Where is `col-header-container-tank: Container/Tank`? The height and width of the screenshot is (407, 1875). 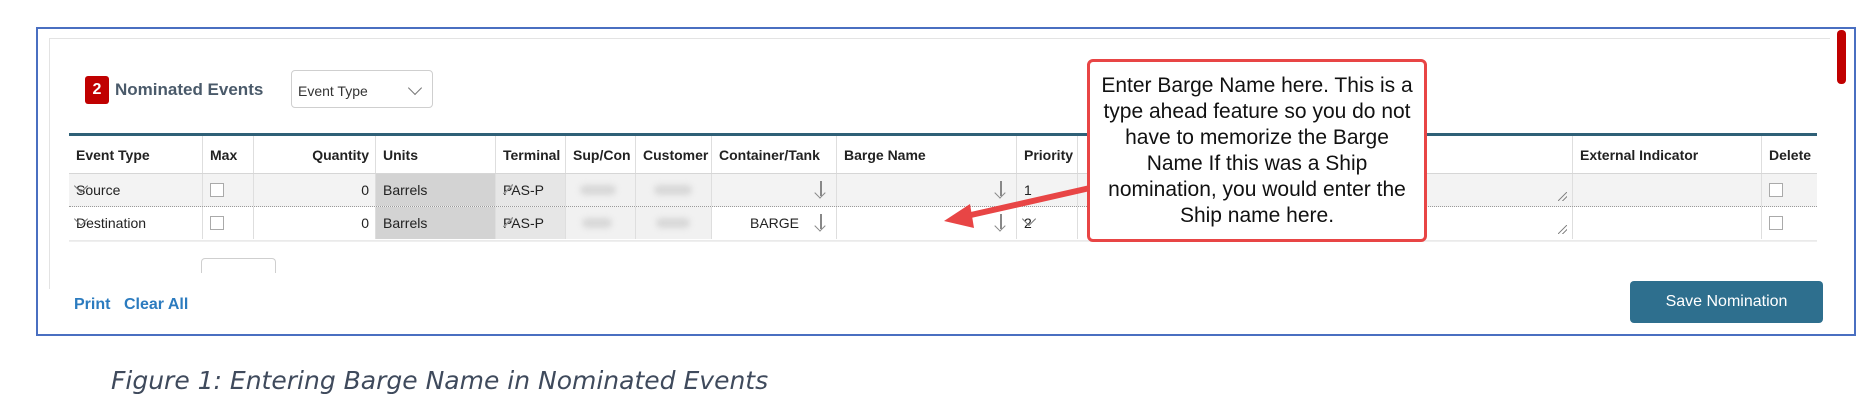
col-header-container-tank: Container/Tank is located at coordinates (774, 154).